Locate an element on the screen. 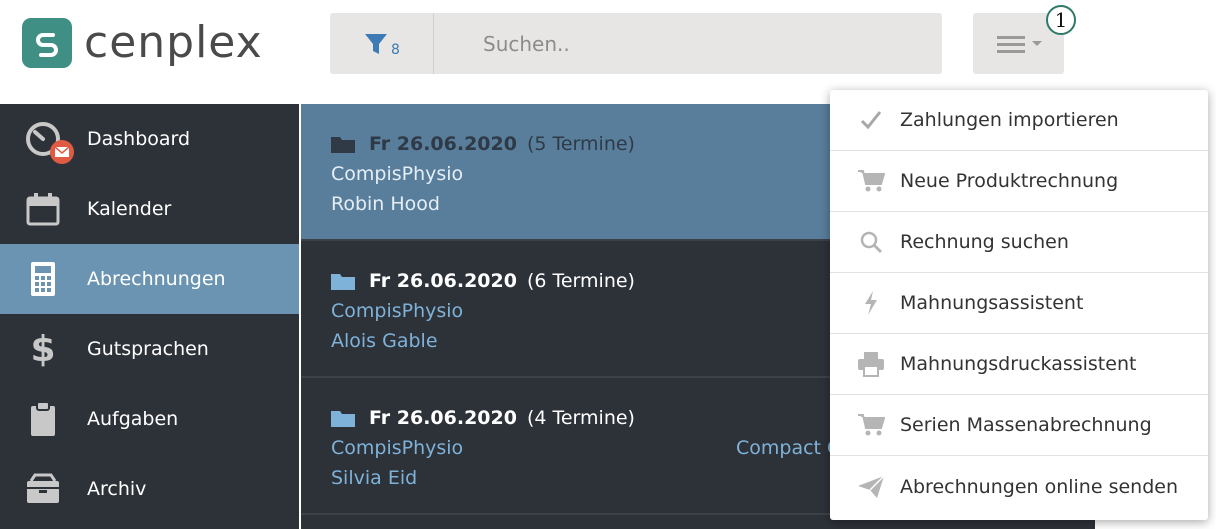 Image resolution: width=1216 pixels, height=529 pixels. menu-item-mahnungsdruckassistent: Mahnungsdruckassistent is located at coordinates (1019, 364).